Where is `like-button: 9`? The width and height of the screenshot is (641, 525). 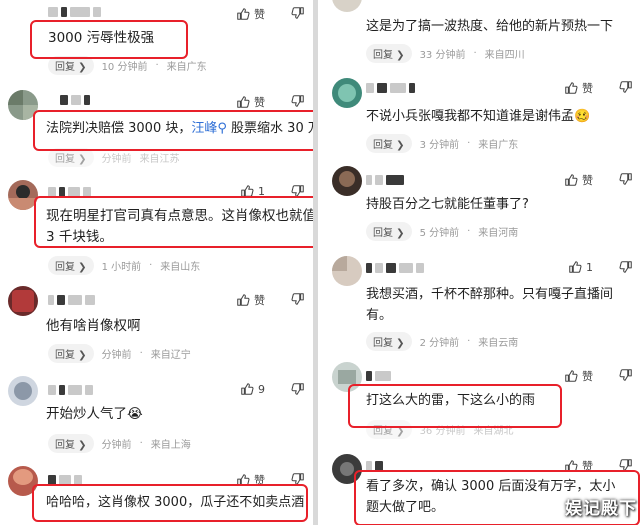 like-button: 9 is located at coordinates (252, 389).